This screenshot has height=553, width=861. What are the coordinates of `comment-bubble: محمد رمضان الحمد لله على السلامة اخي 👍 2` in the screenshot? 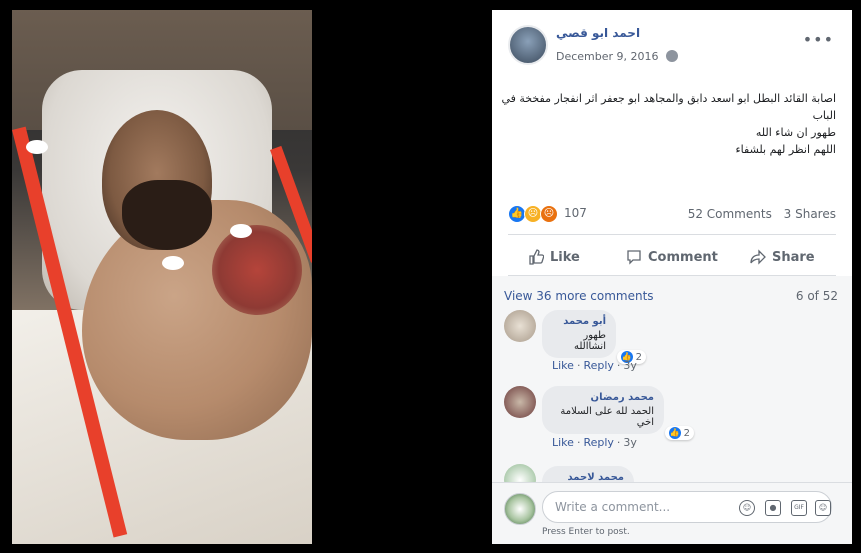 It's located at (618, 413).